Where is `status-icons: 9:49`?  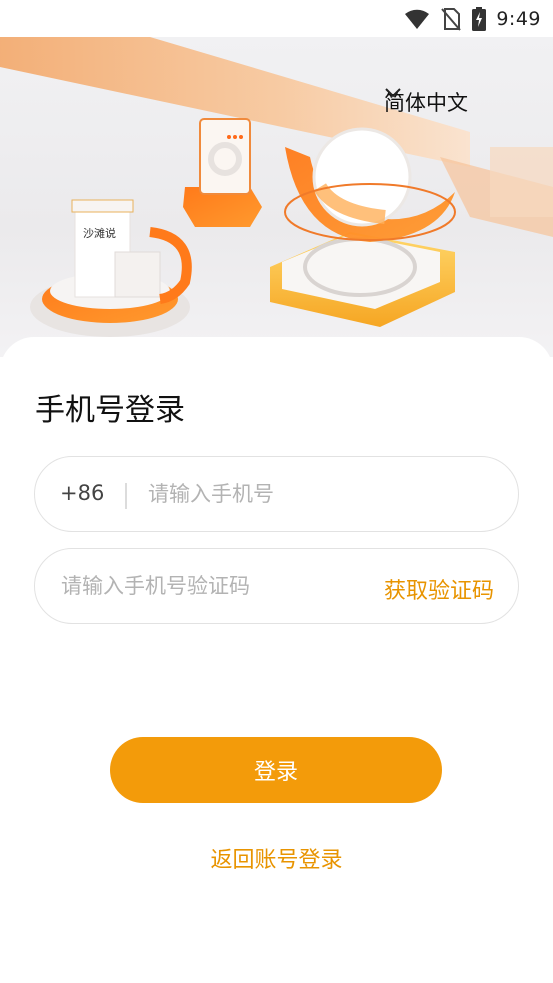 status-icons: 9:49 is located at coordinates (472, 19).